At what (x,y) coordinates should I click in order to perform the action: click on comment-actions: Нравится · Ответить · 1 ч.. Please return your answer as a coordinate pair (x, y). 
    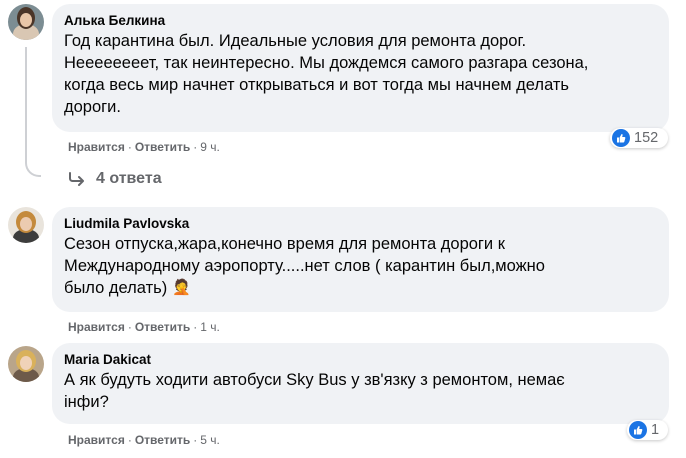
    Looking at the image, I should click on (144, 327).